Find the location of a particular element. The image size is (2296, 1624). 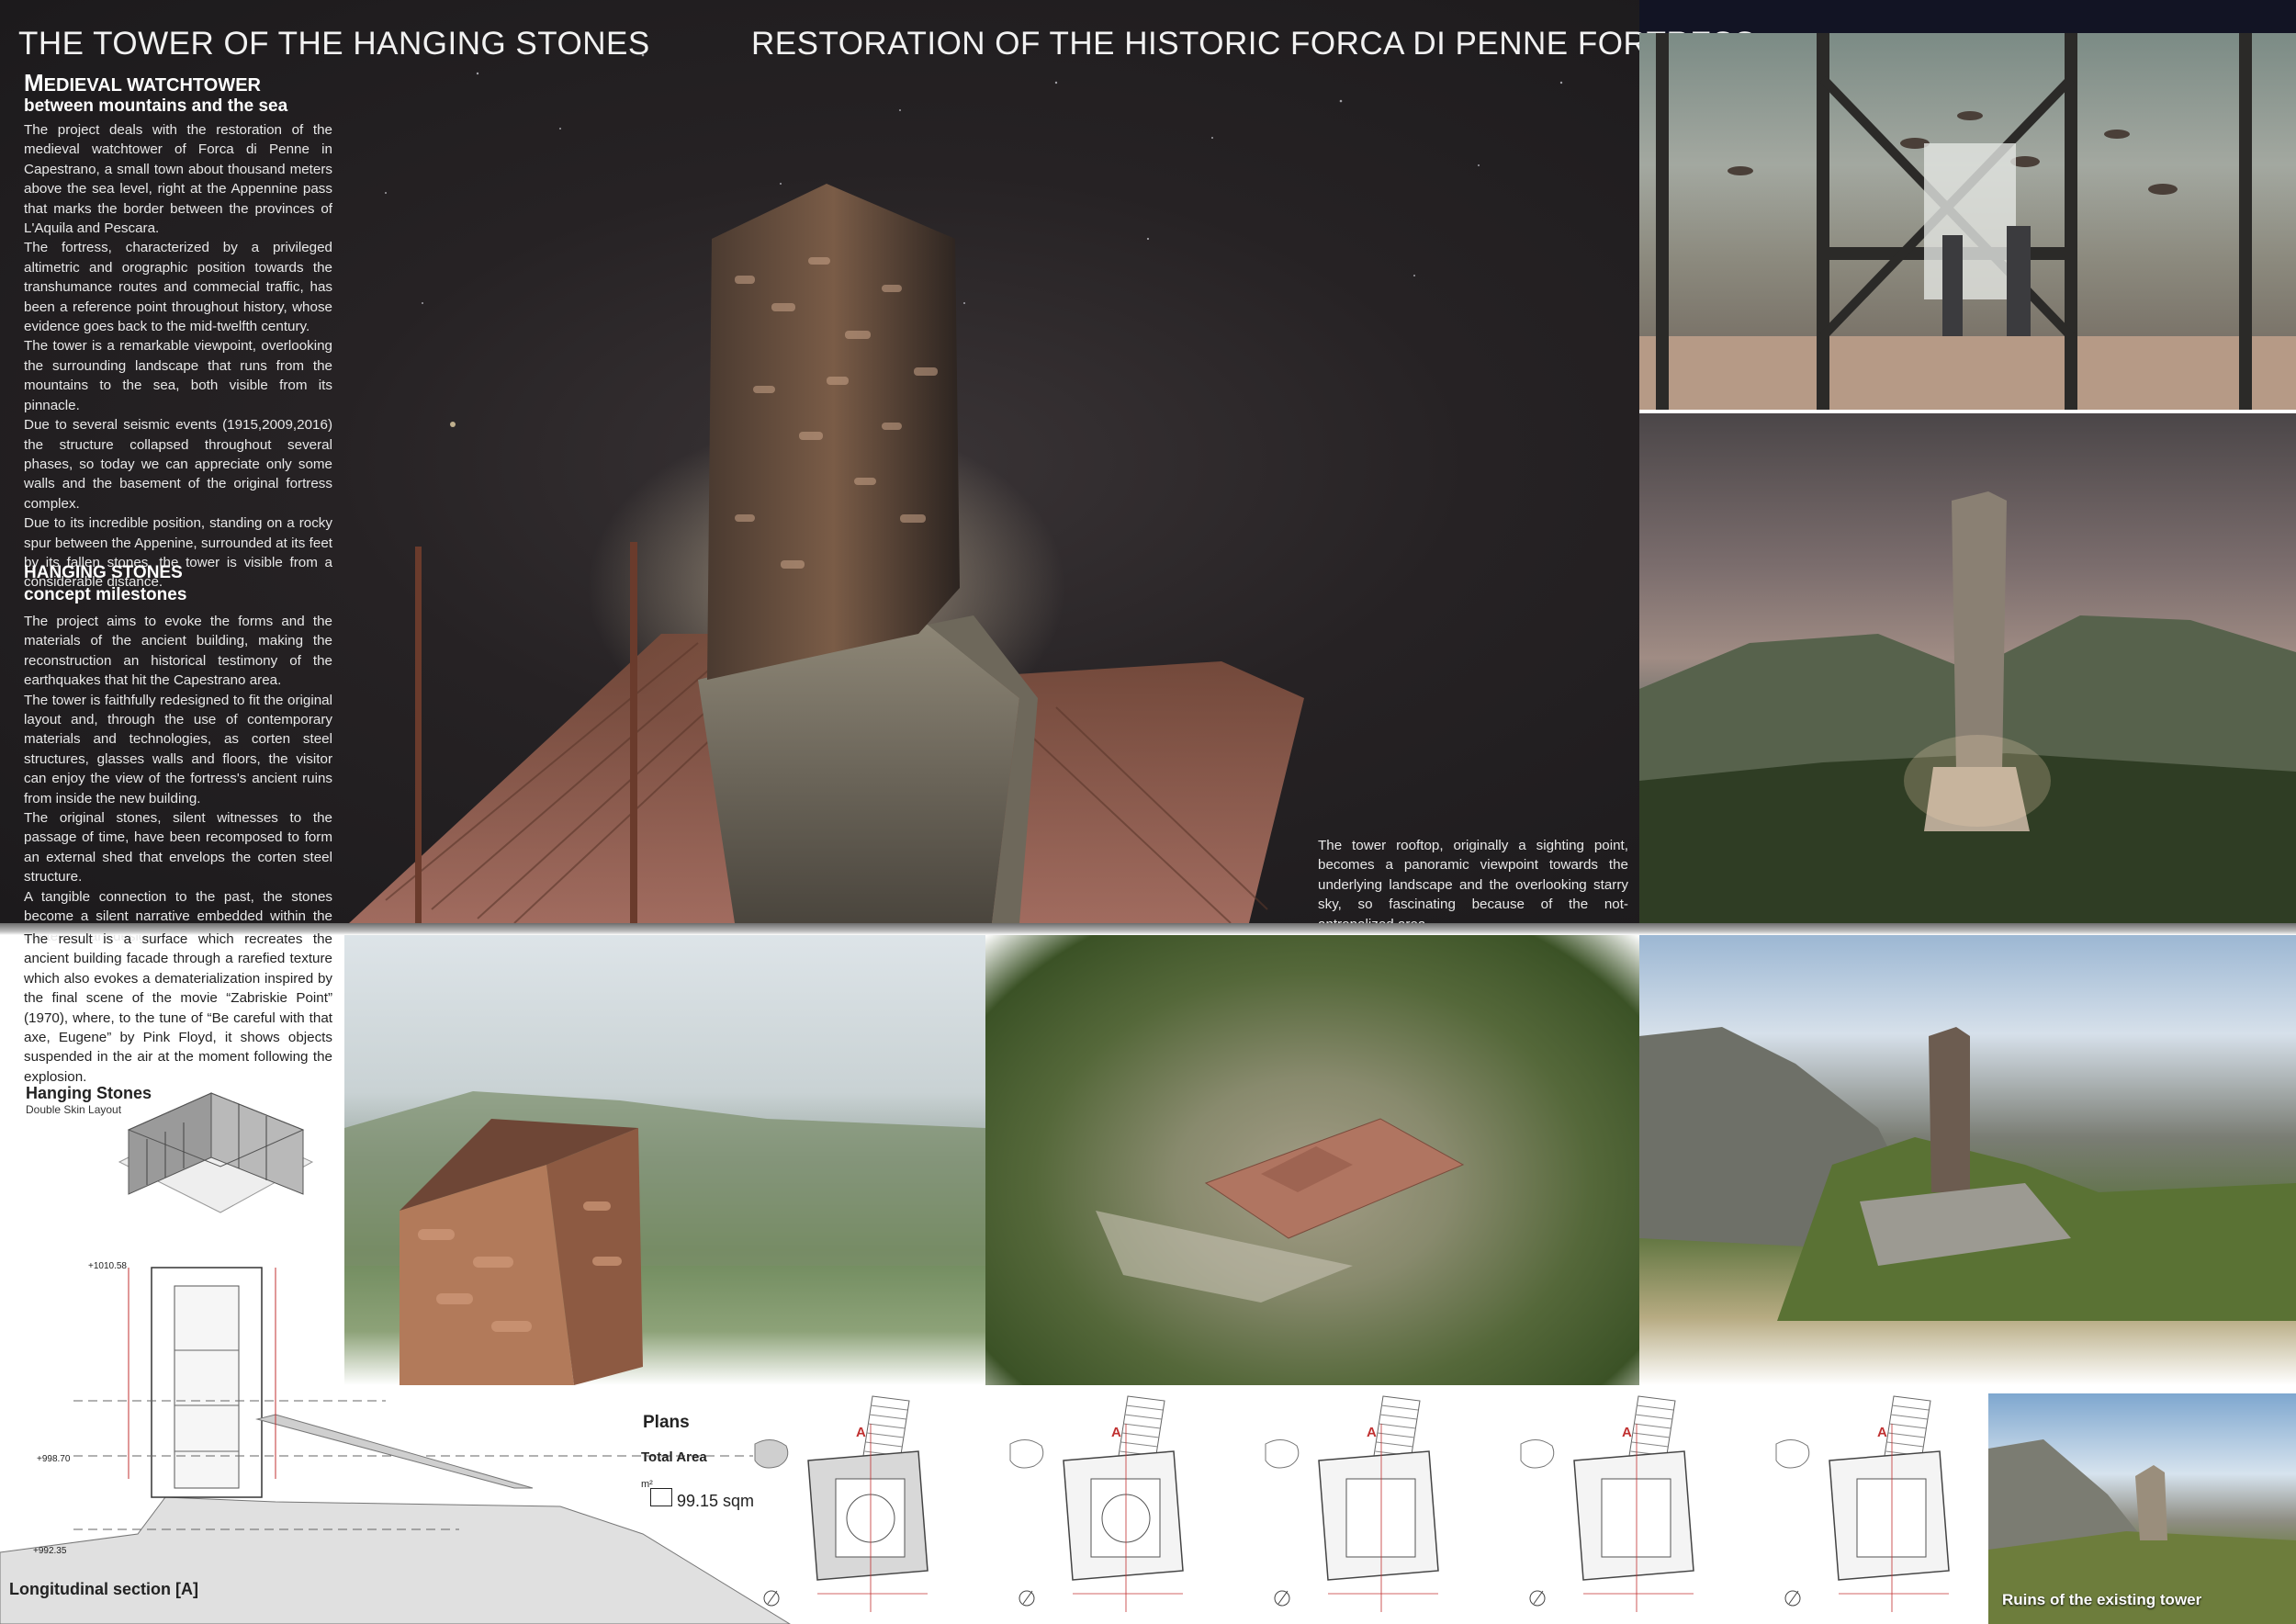

plans-title: Plans is located at coordinates (666, 1422).